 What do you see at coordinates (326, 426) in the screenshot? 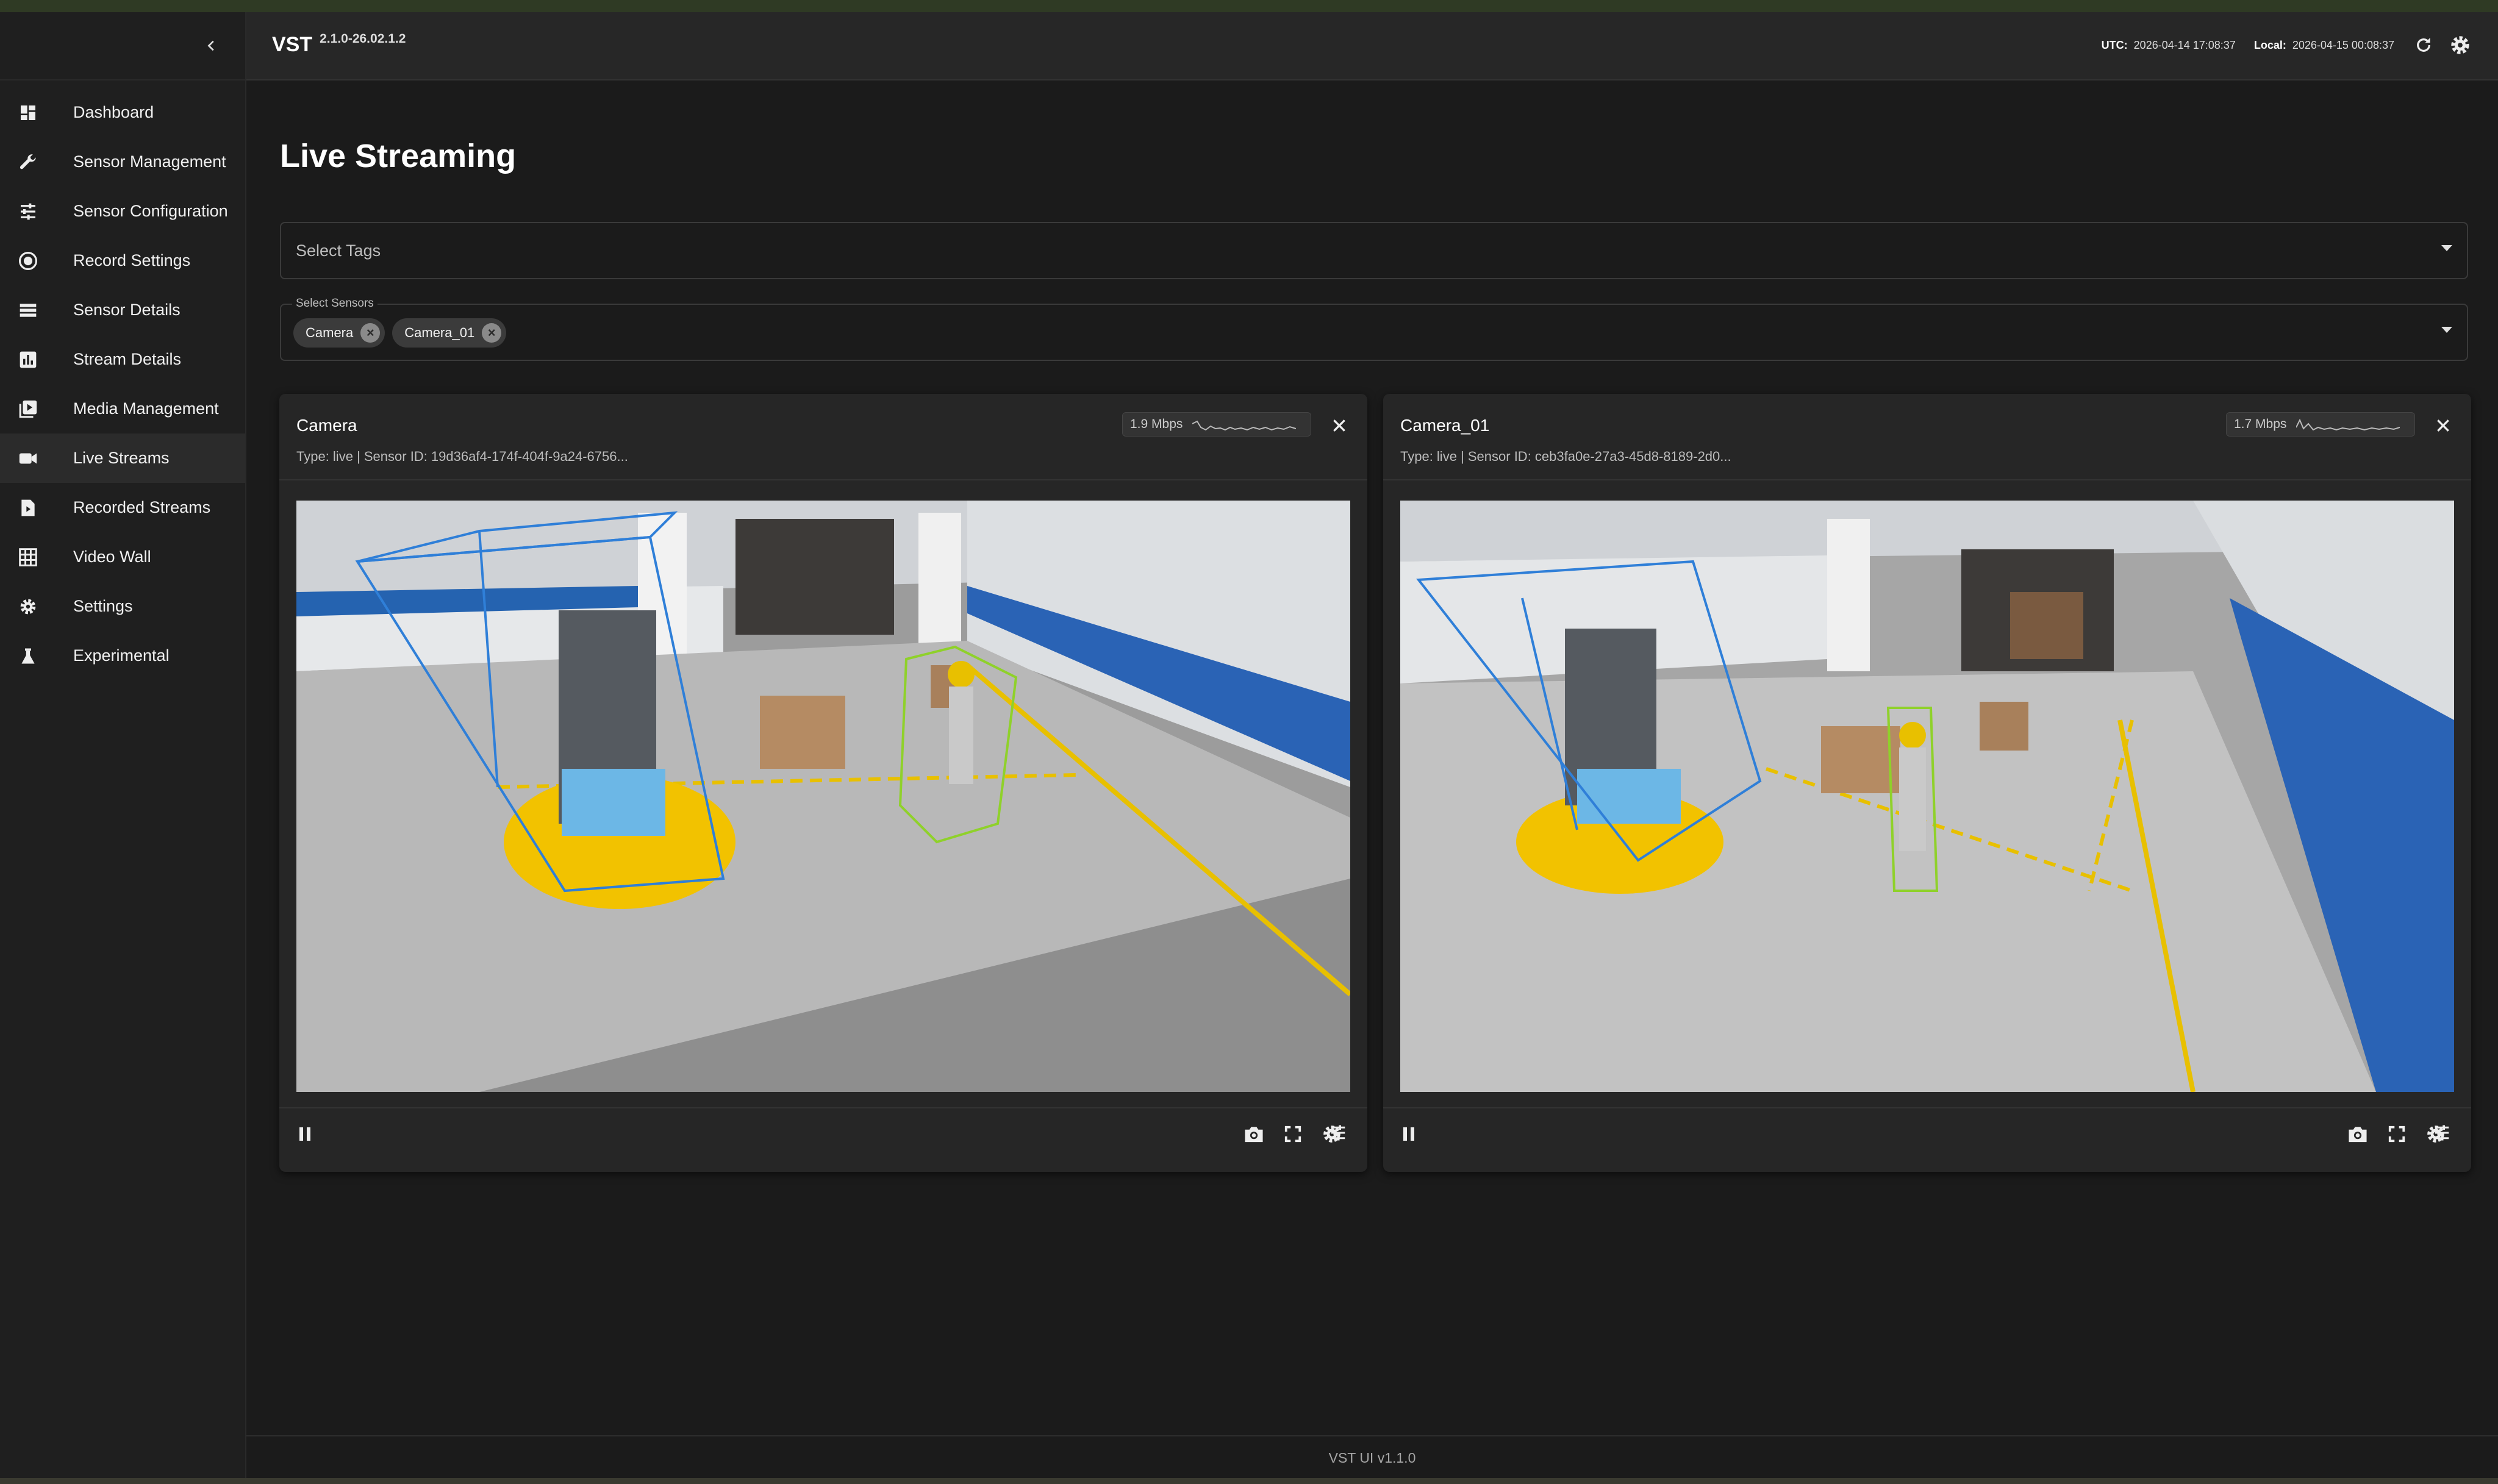
I see `stream-title: Camera` at bounding box center [326, 426].